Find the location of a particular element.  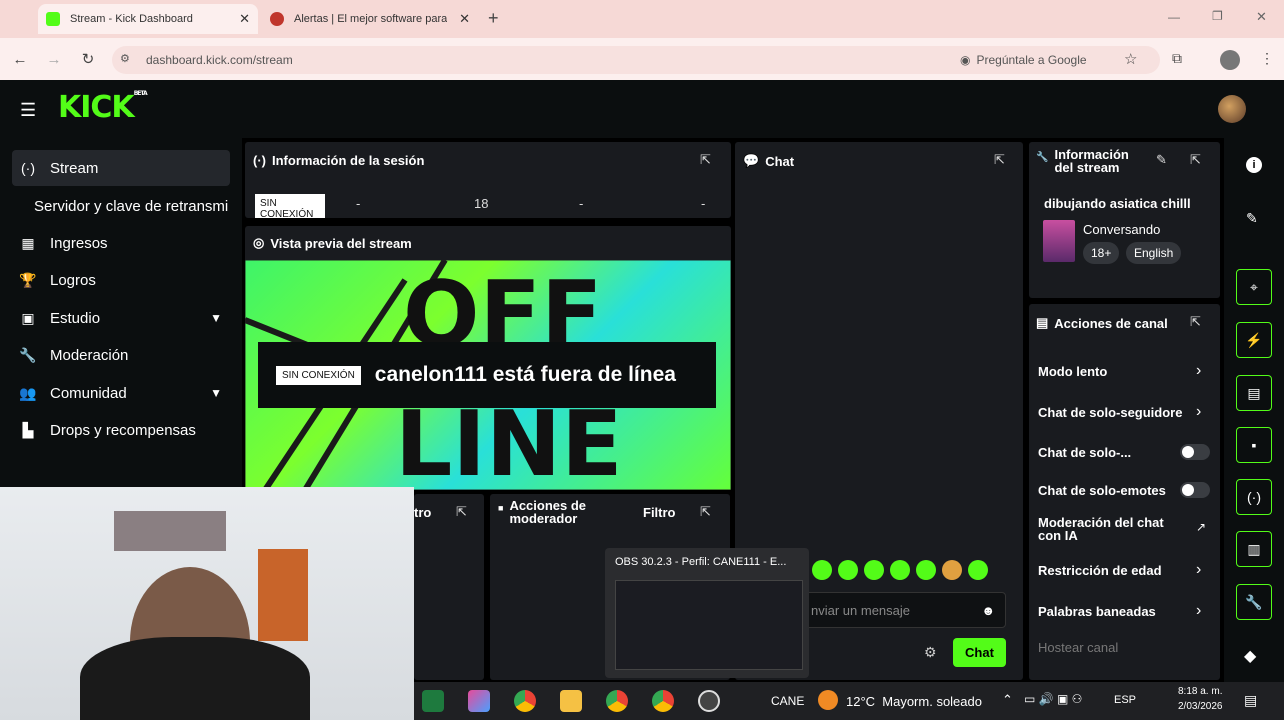

emoji-icon: ☻ is located at coordinates (988, 610).